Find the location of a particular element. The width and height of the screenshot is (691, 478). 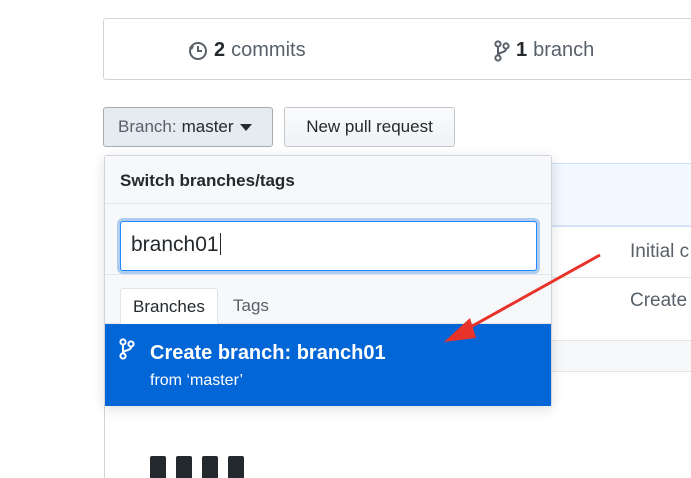

filter-container: branch01 is located at coordinates (328, 239).